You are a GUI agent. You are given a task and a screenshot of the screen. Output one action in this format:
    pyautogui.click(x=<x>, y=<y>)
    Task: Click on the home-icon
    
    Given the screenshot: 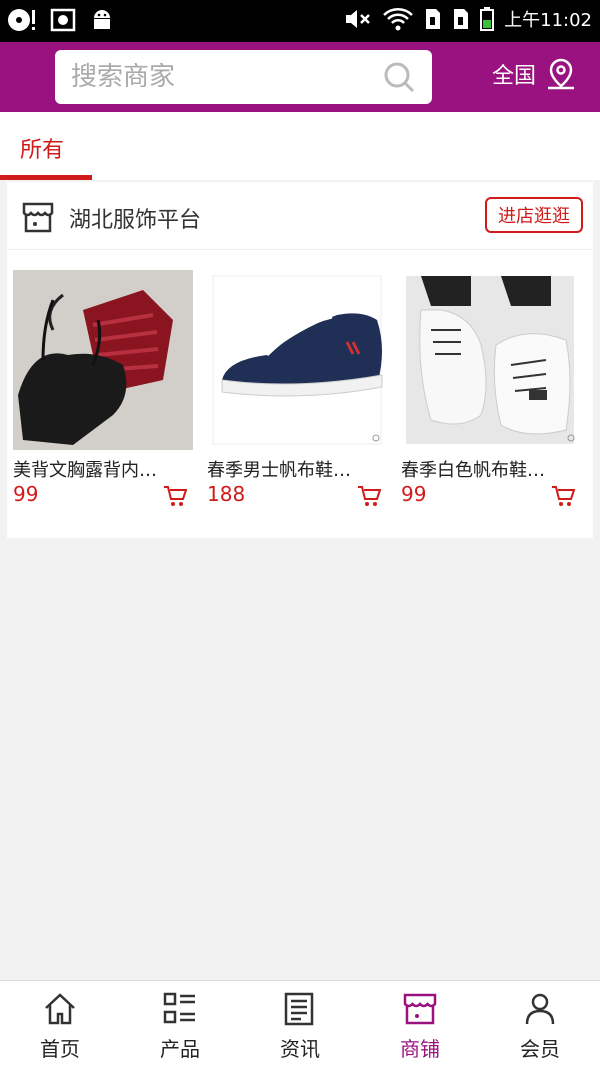 What is the action you would take?
    pyautogui.click(x=60, y=1009)
    